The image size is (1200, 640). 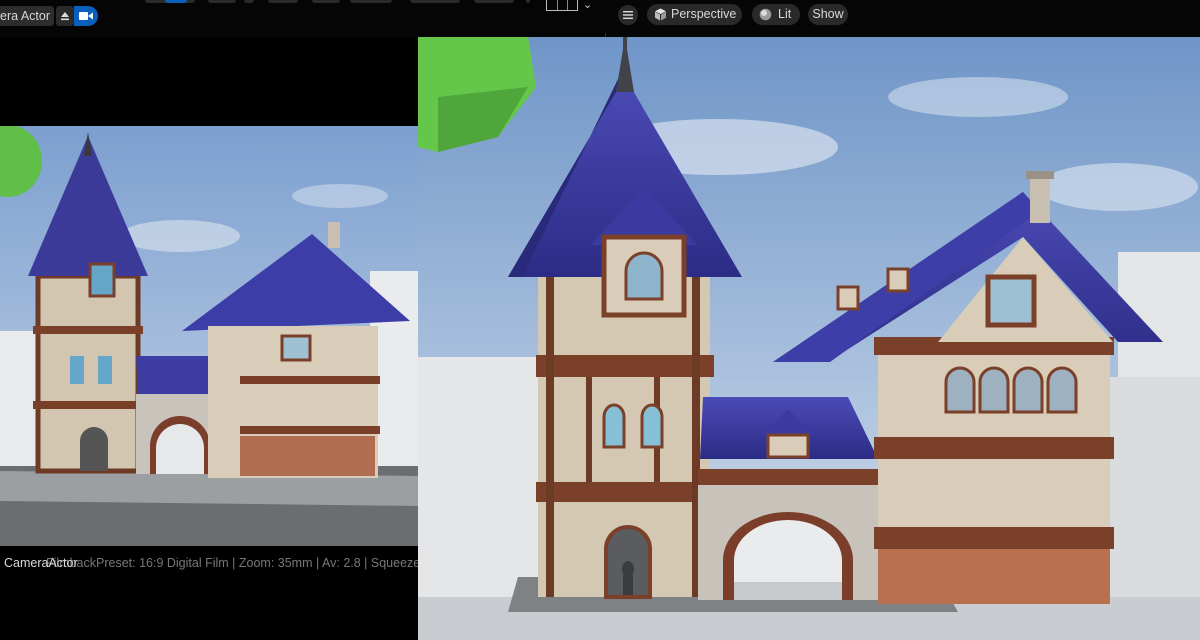 I want to click on eject-icon, so click(x=65, y=16).